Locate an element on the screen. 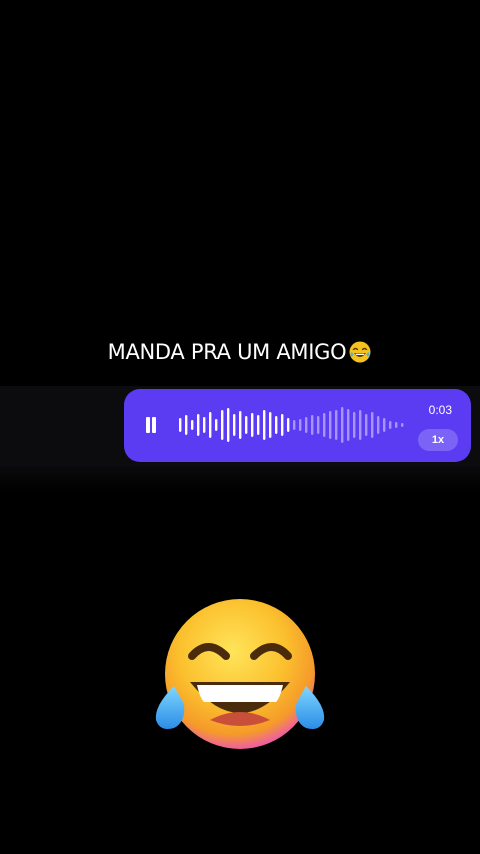 The image size is (480, 854). pause-icon-bar-left is located at coordinates (148, 425).